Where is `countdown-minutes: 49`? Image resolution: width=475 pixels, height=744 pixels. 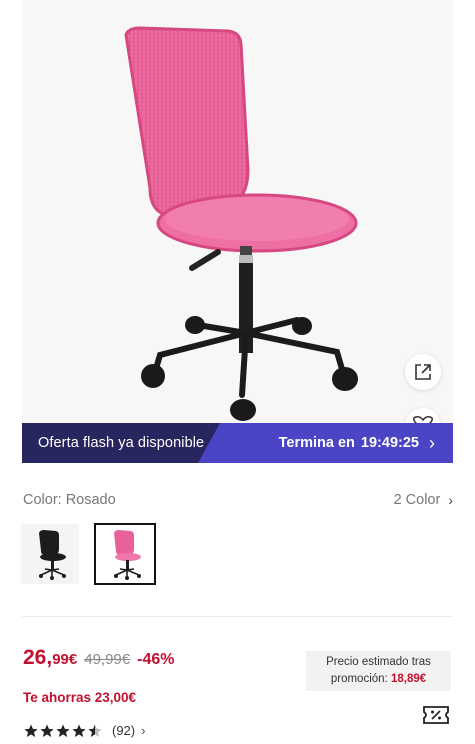 countdown-minutes: 49 is located at coordinates (390, 443).